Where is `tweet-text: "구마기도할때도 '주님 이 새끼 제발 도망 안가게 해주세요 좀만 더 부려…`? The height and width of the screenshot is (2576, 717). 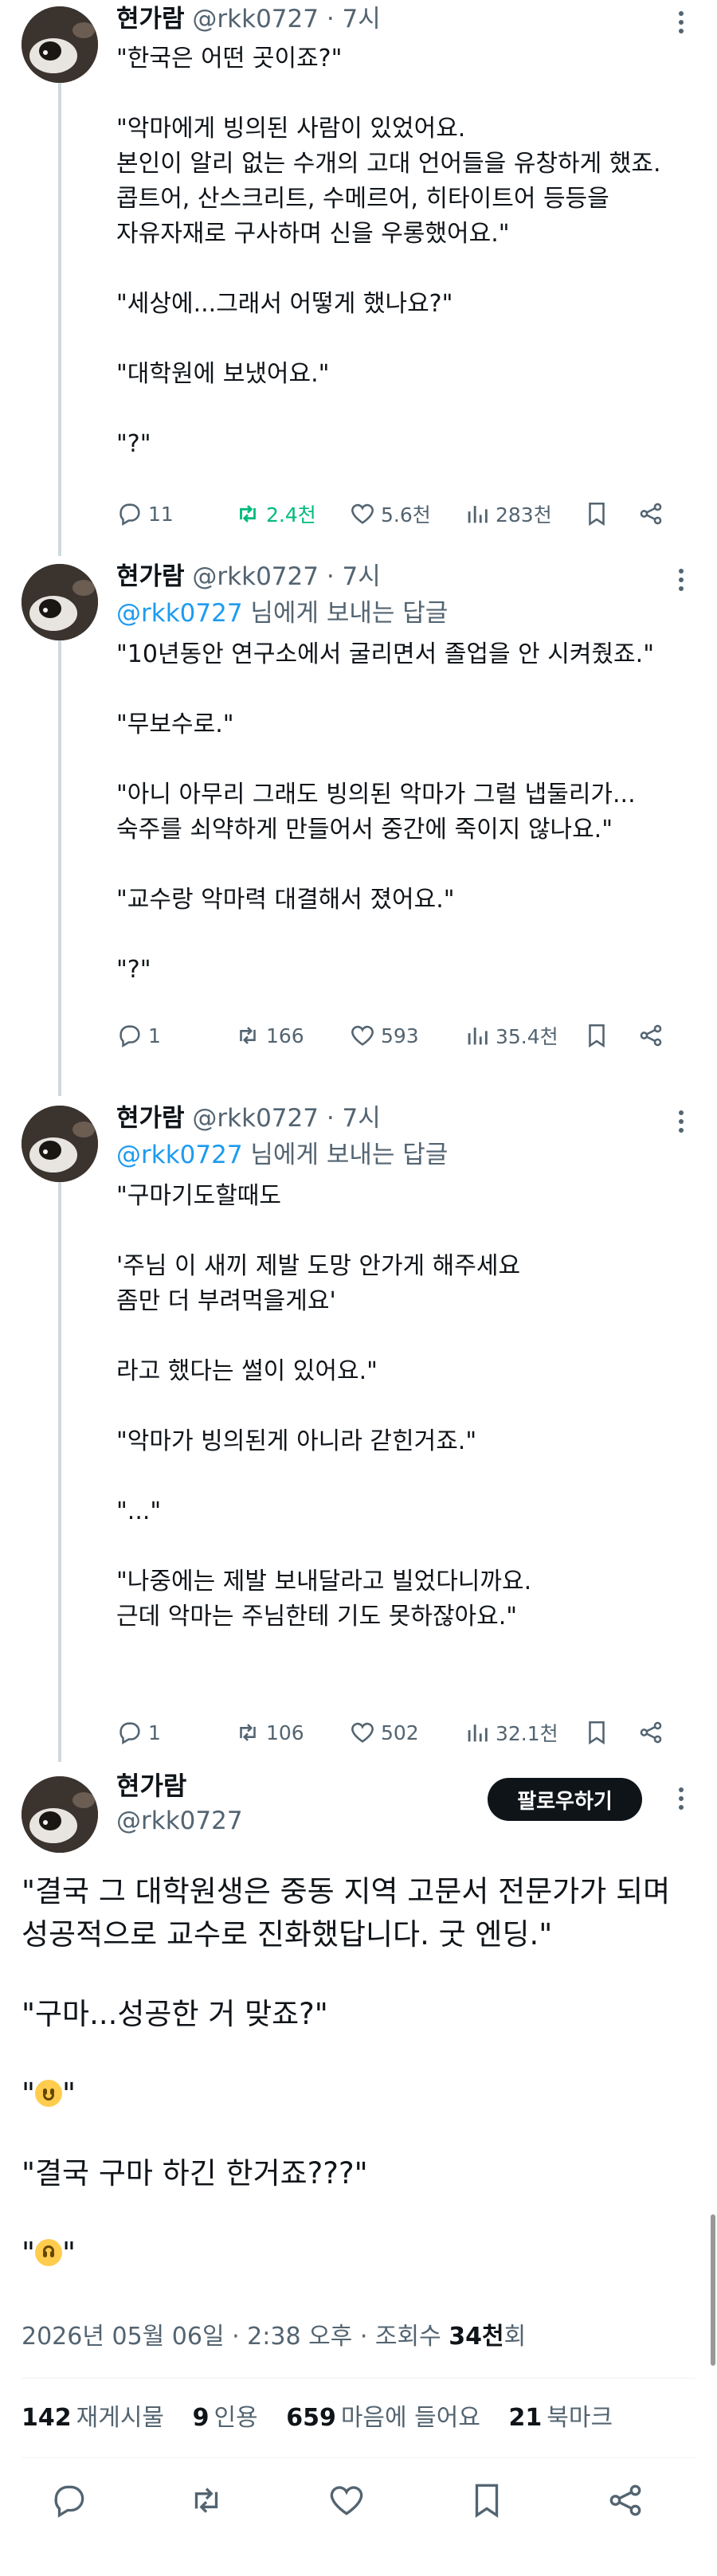
tweet-text: "구마기도할때도 '주님 이 새끼 제발 도망 안가게 해주세요 좀만 더 부려… is located at coordinates (411, 1406).